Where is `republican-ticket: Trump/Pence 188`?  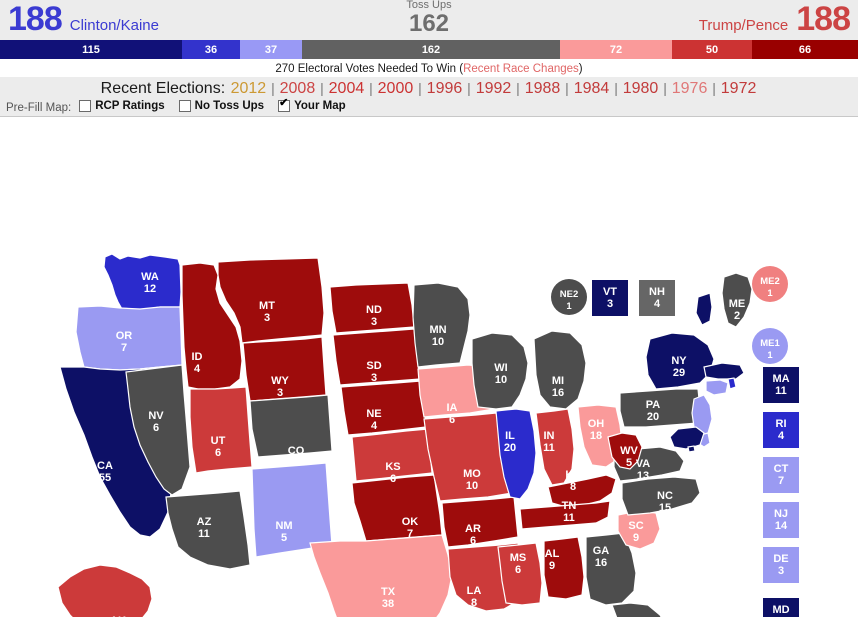
republican-ticket: Trump/Pence 188 is located at coordinates (771, 22).